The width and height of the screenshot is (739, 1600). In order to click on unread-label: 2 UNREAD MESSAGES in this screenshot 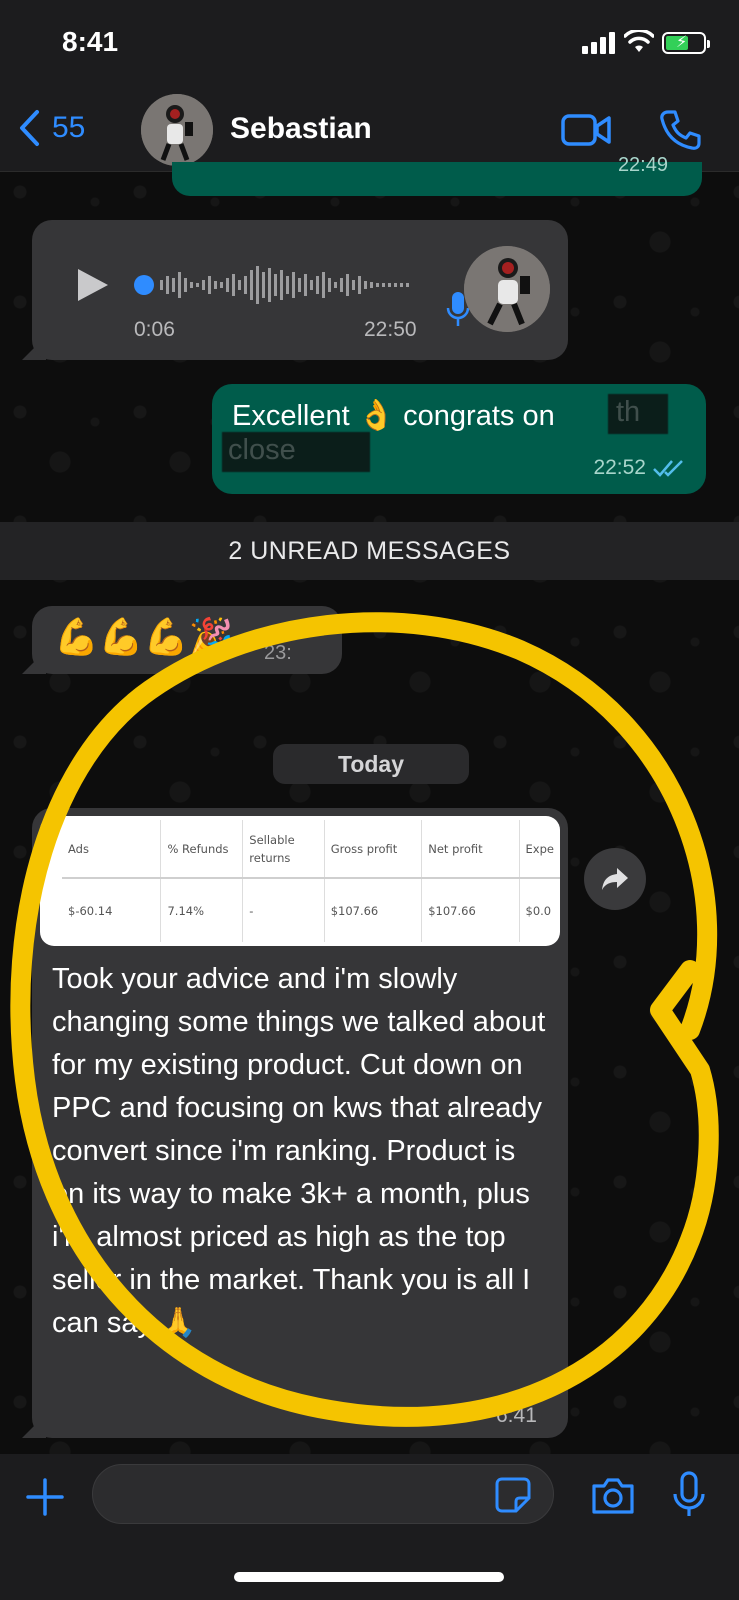, I will do `click(369, 550)`.